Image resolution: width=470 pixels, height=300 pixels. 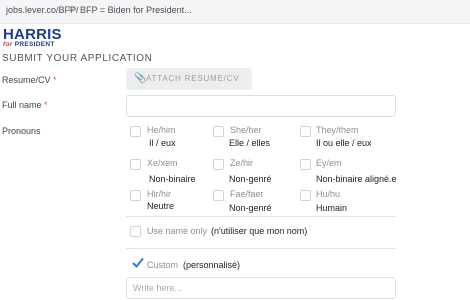 I want to click on pronoun-checkbox-he, so click(x=135, y=131).